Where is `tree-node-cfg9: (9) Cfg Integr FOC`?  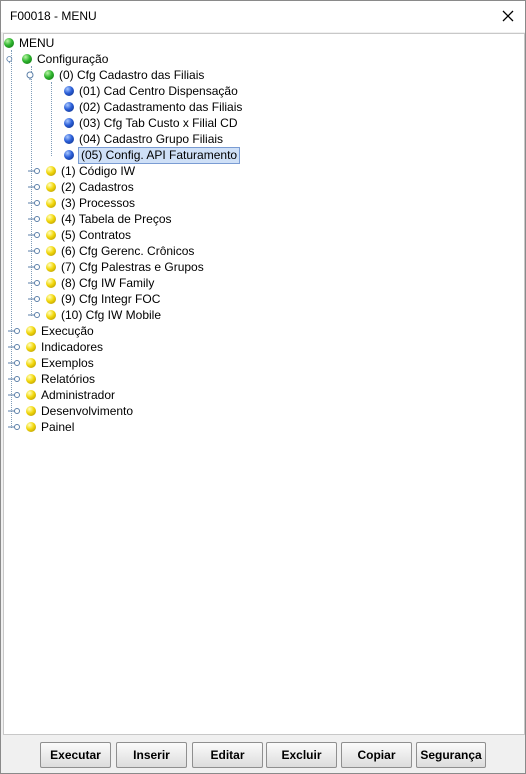 tree-node-cfg9: (9) Cfg Integr FOC is located at coordinates (94, 299).